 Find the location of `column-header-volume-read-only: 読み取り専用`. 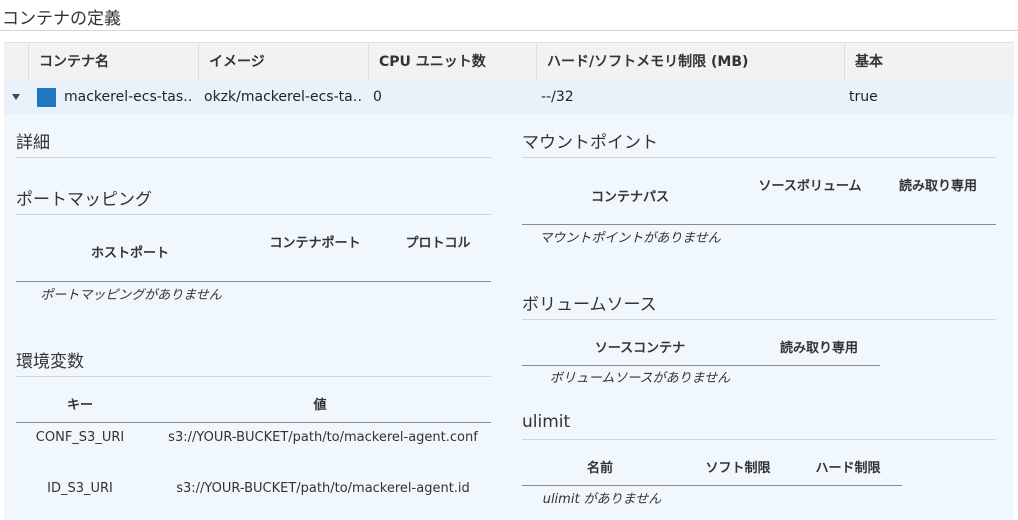

column-header-volume-read-only: 読み取り専用 is located at coordinates (818, 348).